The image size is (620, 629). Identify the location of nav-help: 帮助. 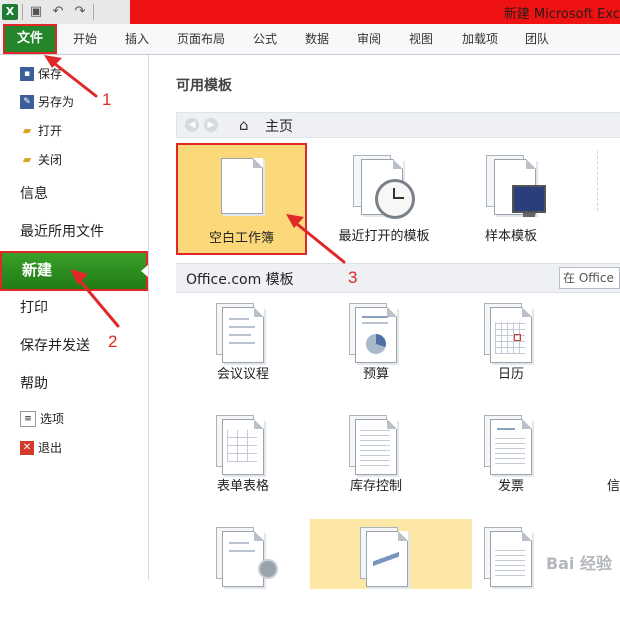
(34, 384).